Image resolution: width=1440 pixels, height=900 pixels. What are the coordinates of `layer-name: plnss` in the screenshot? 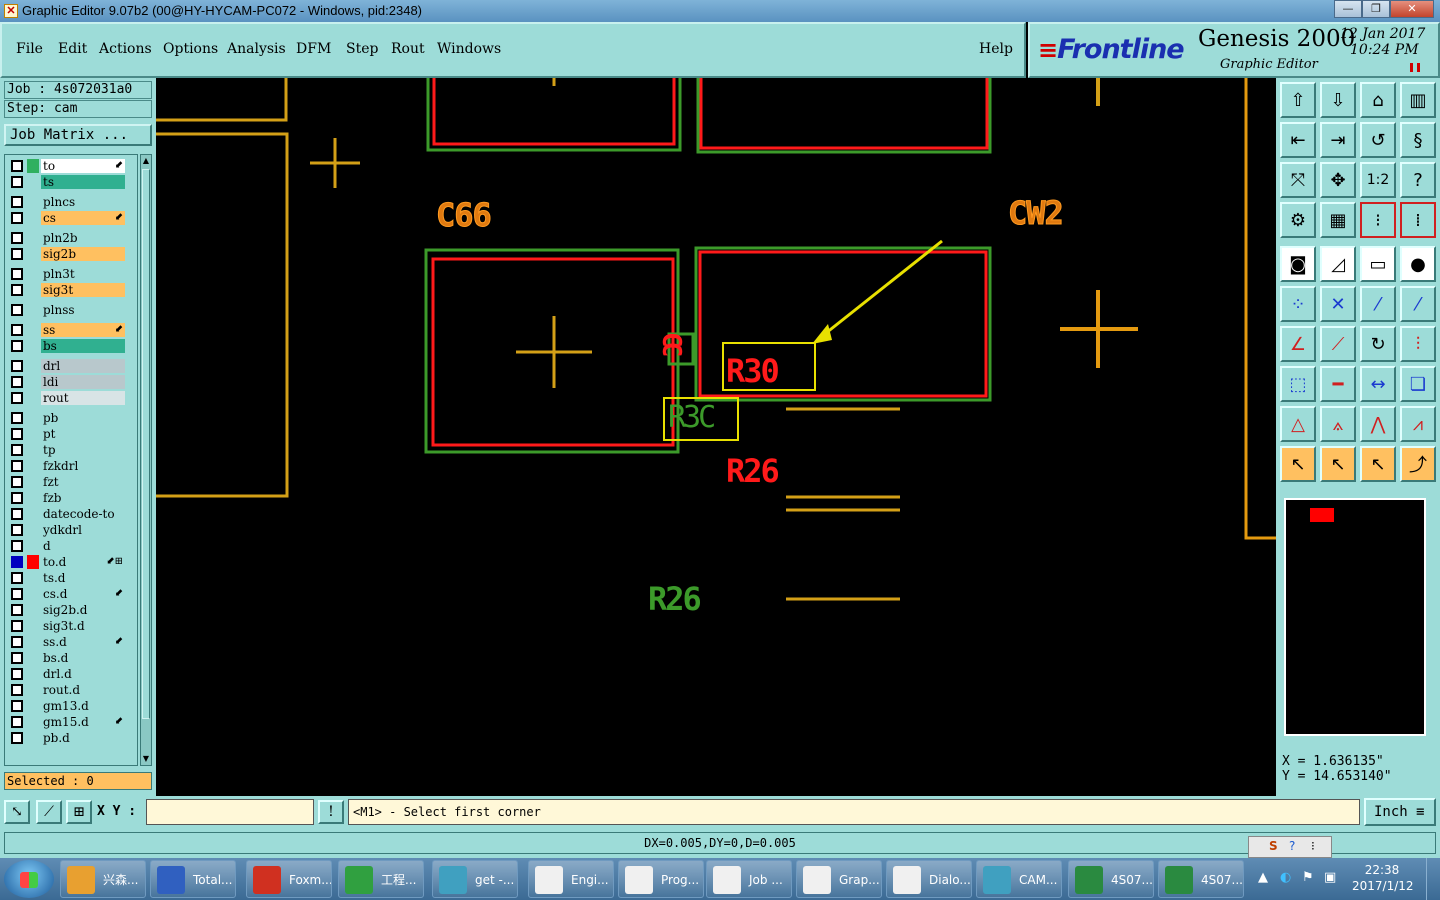 It's located at (83, 310).